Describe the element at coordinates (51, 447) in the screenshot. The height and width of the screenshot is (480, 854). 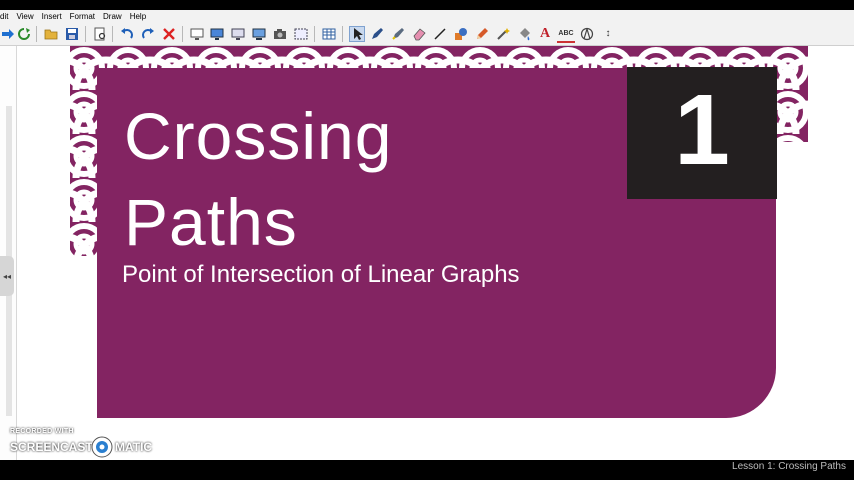
I see `watermark-brand-left: SCREENCAST` at that location.